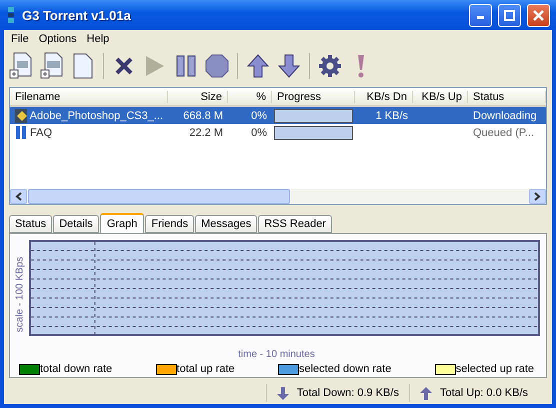  I want to click on app-icon, so click(11, 15).